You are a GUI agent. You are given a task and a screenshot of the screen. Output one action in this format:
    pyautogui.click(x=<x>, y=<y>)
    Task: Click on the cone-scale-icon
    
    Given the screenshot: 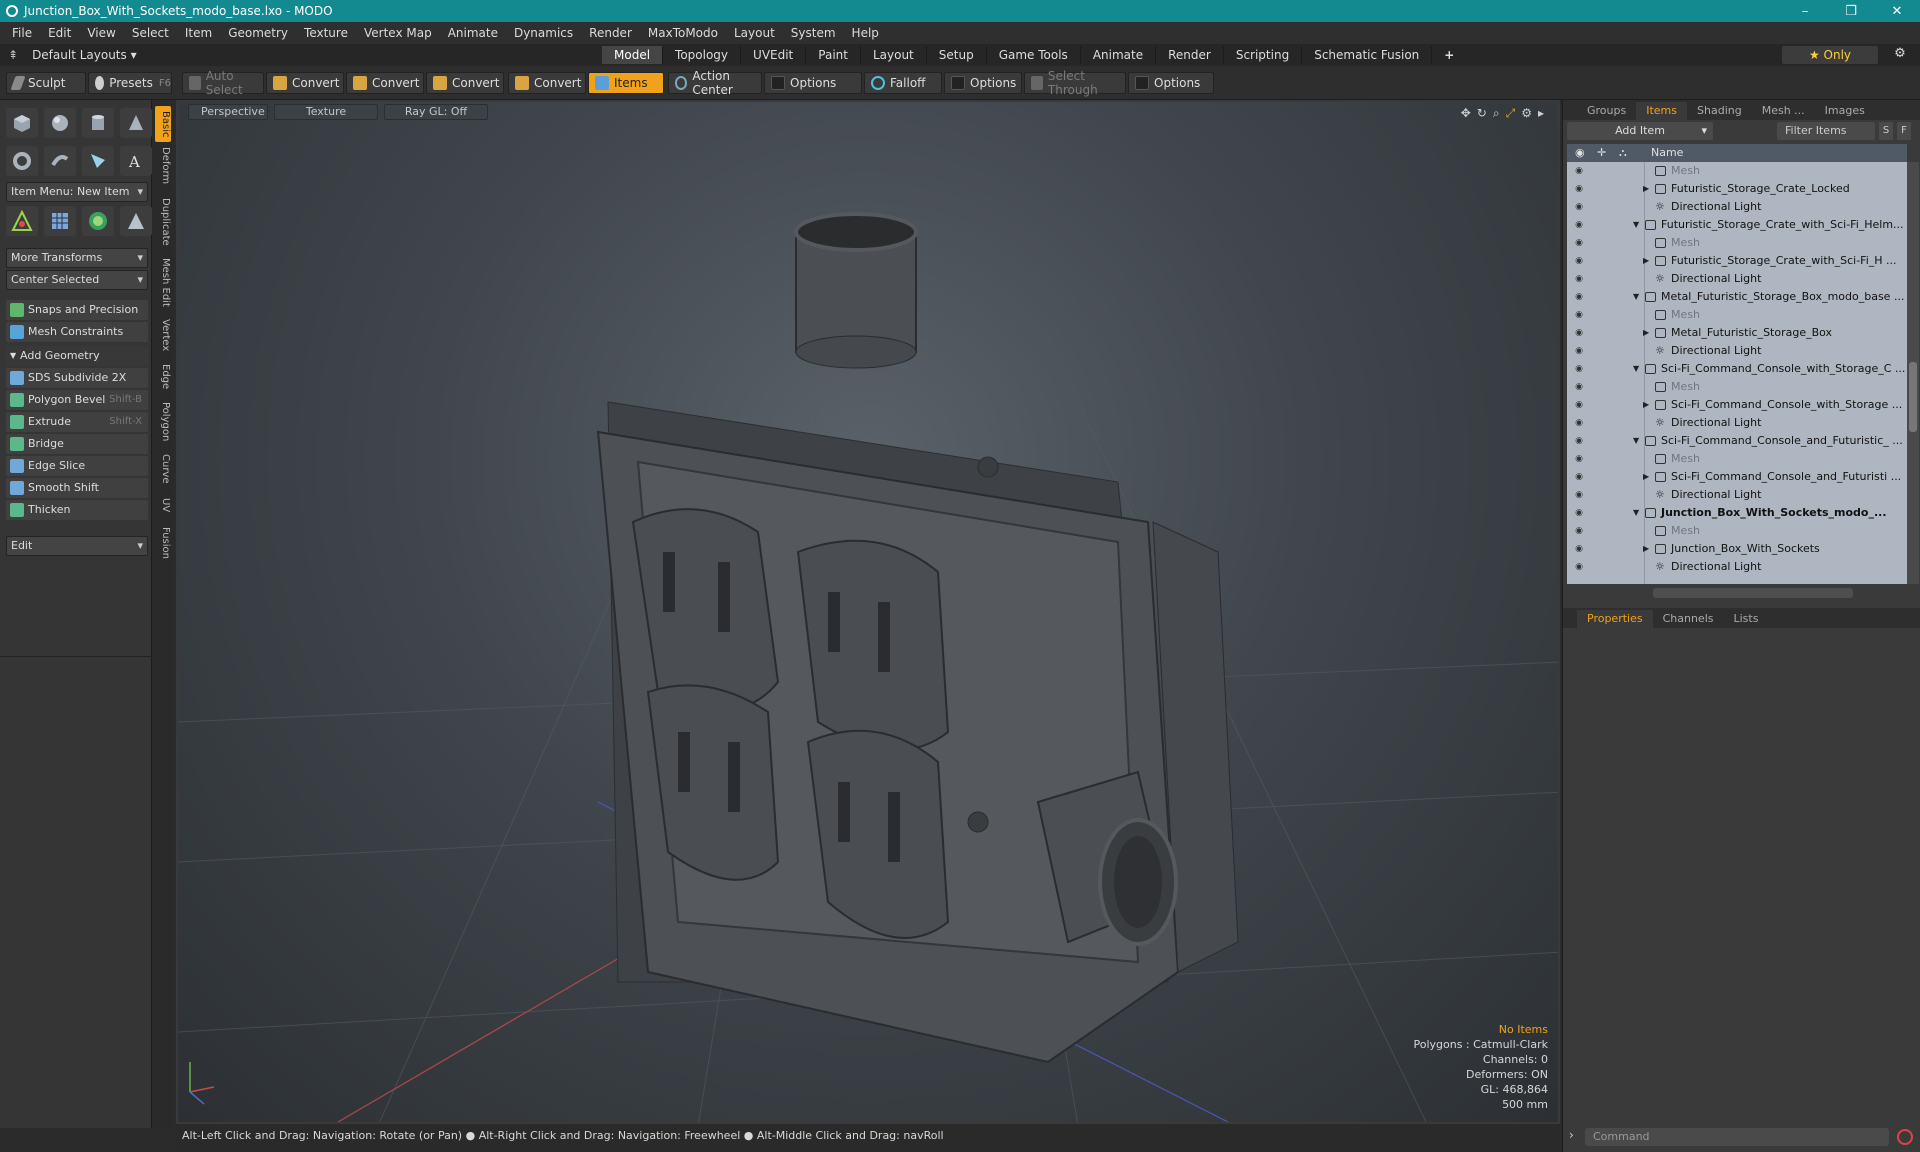 What is the action you would take?
    pyautogui.click(x=136, y=221)
    